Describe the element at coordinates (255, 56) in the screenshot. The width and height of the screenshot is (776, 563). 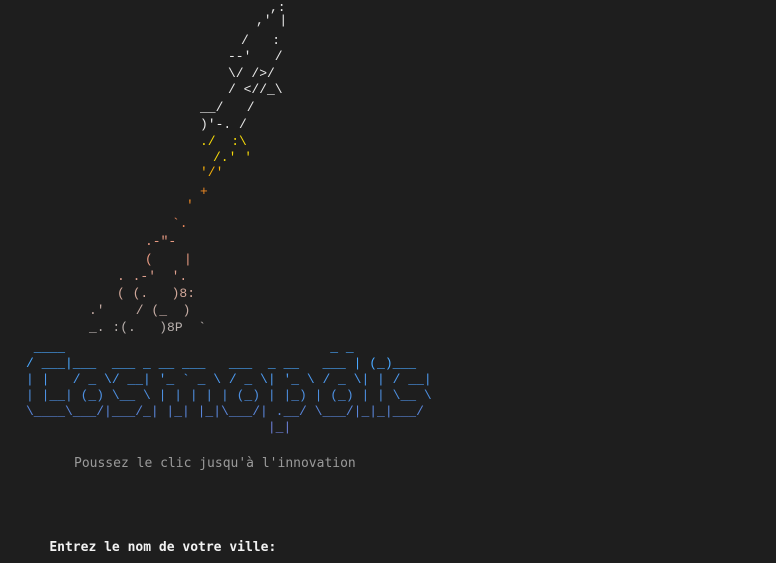
I see `rocket-line: --' /` at that location.